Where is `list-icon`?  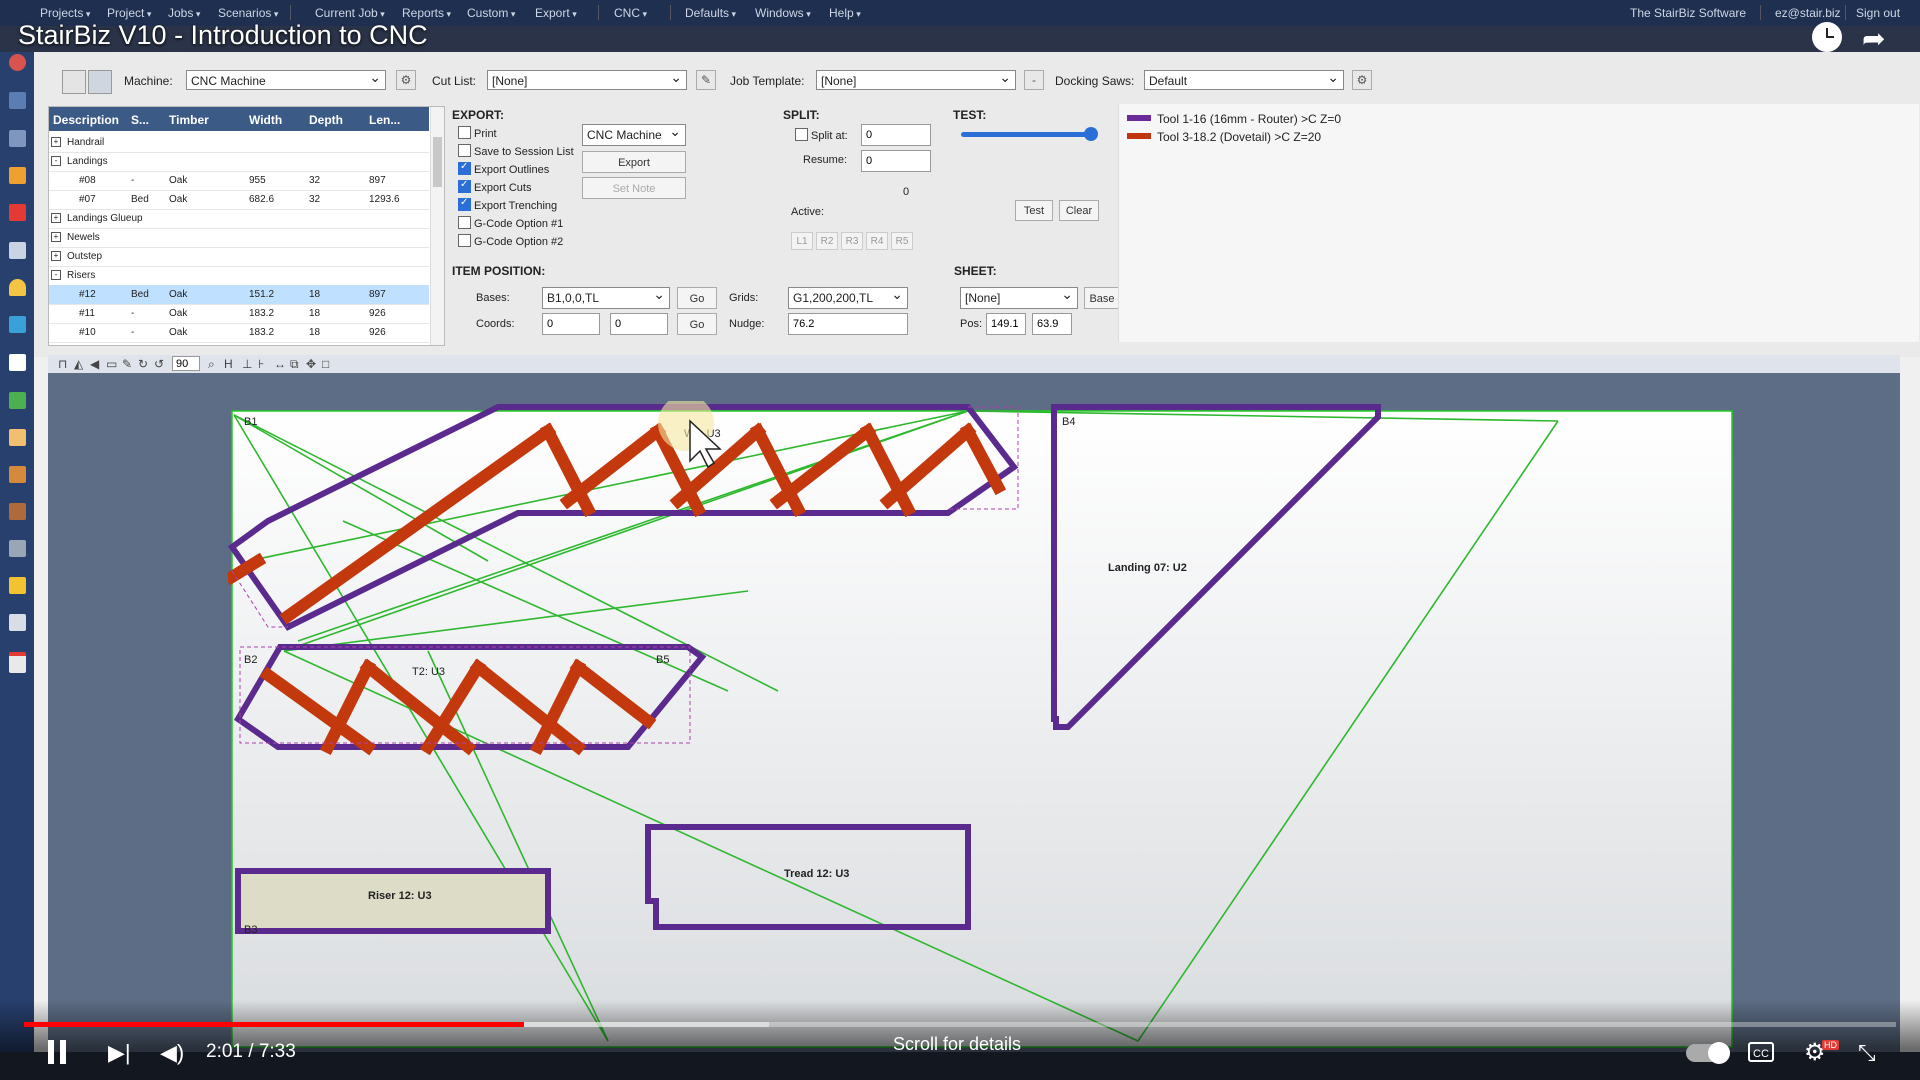 list-icon is located at coordinates (17, 250).